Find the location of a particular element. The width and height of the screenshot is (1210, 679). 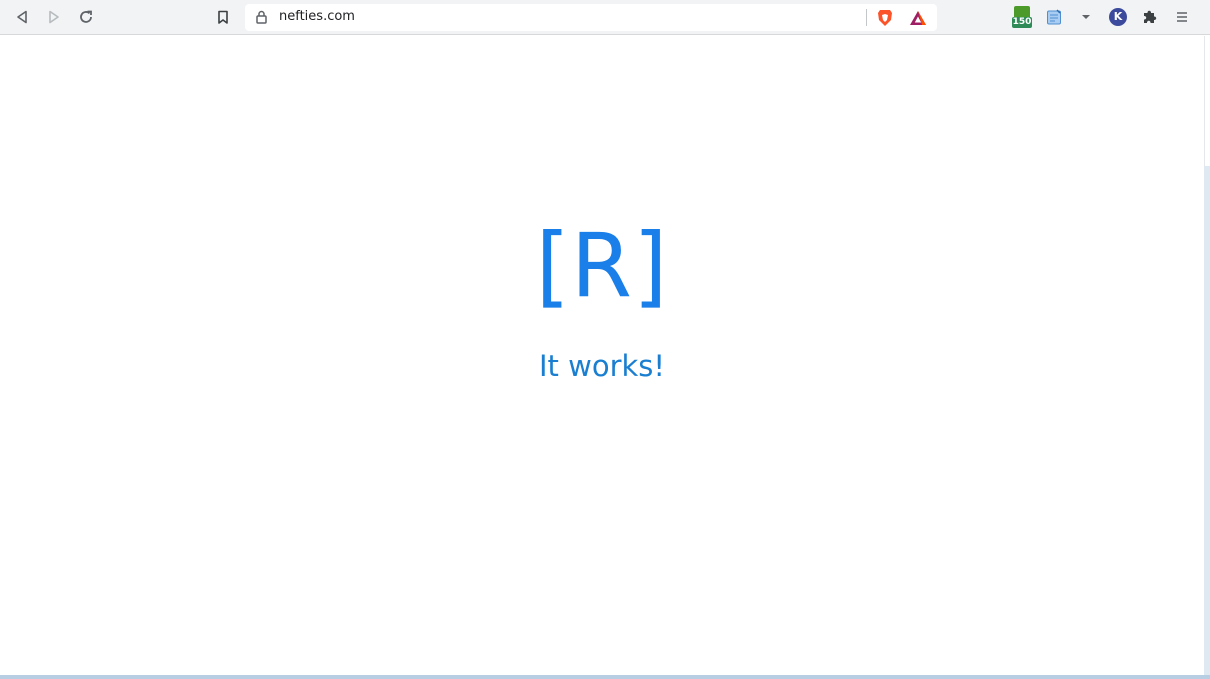

omnibox-divider is located at coordinates (866, 17).